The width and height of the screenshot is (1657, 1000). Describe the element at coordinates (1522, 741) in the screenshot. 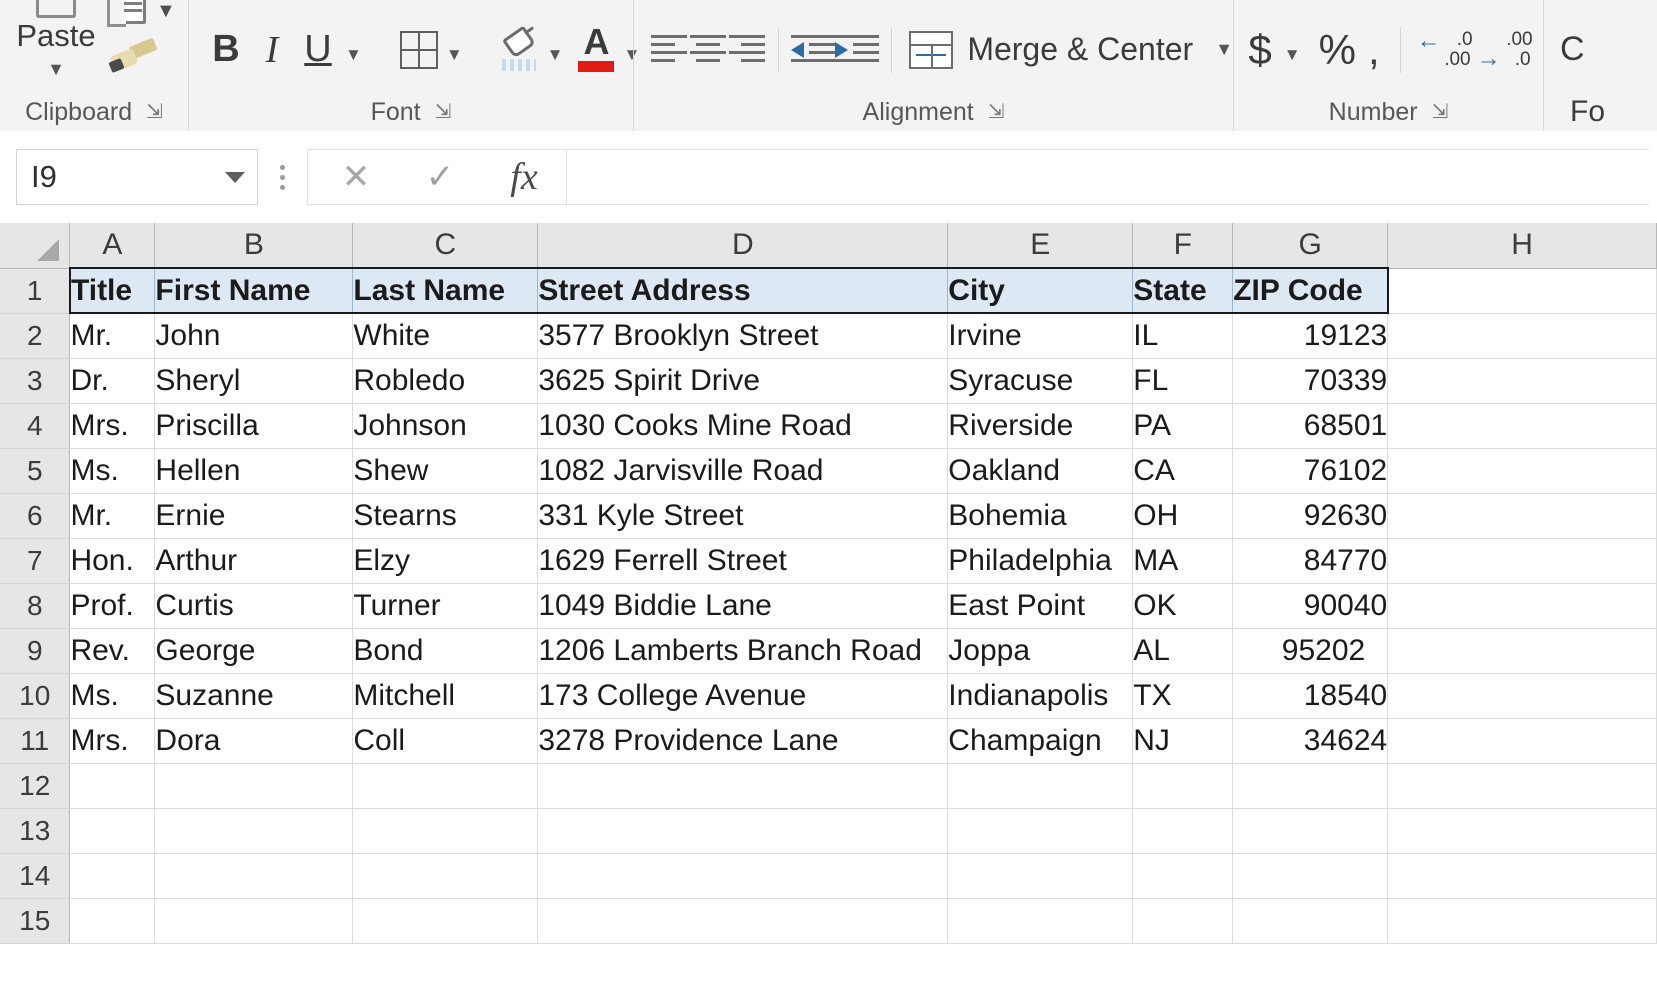

I see `cell-h11` at that location.